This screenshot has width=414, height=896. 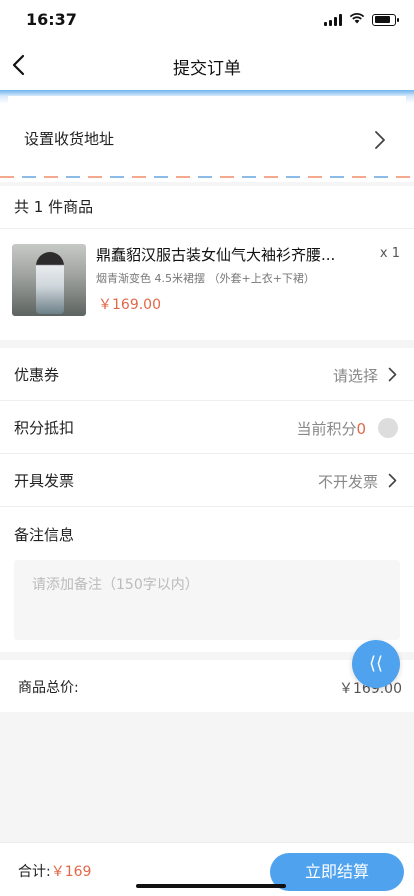 I want to click on invoice-row: 开具发票 不开发票, so click(x=207, y=480).